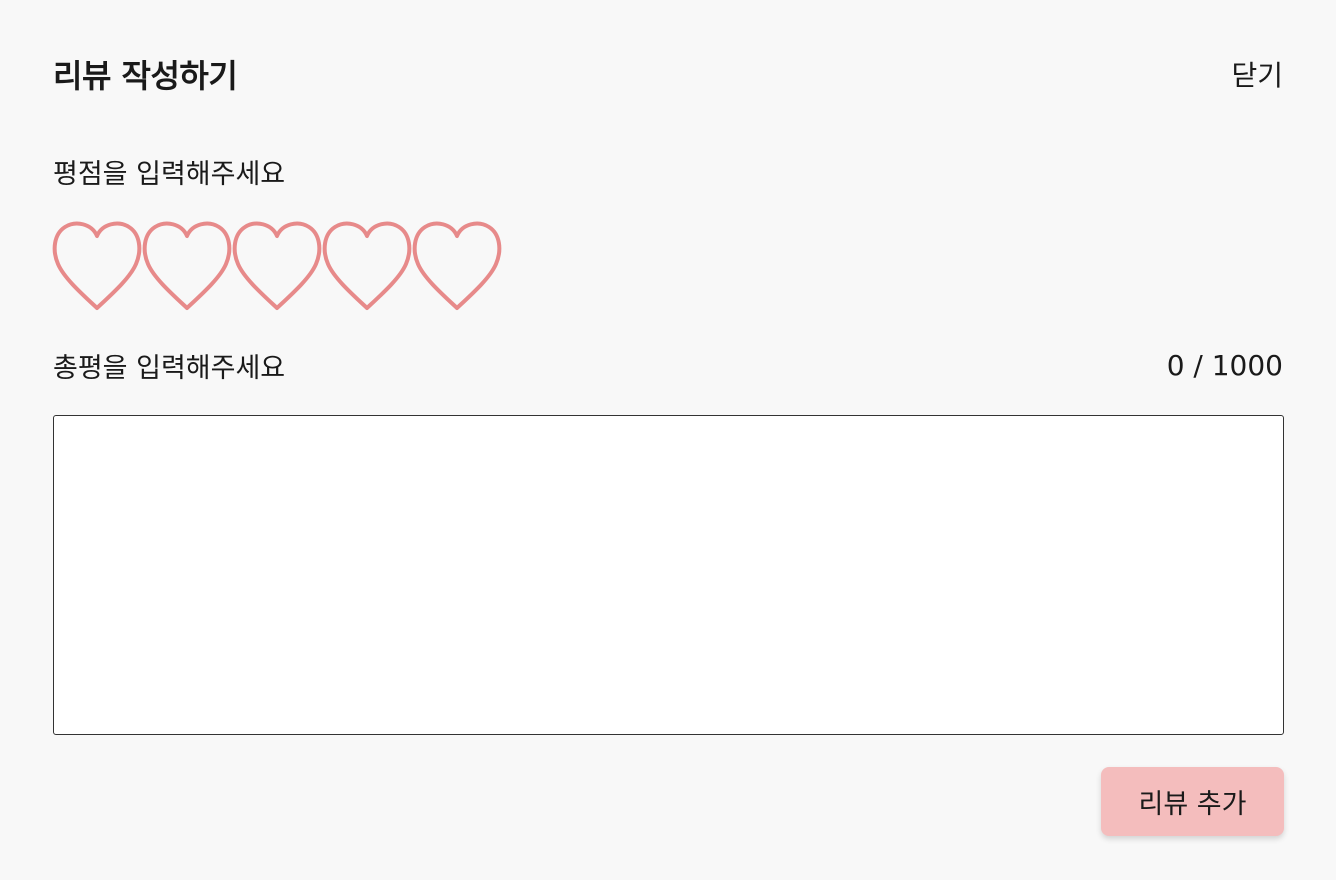 The image size is (1336, 880). Describe the element at coordinates (169, 174) in the screenshot. I see `rating-label: 평점을 입력해주세요` at that location.